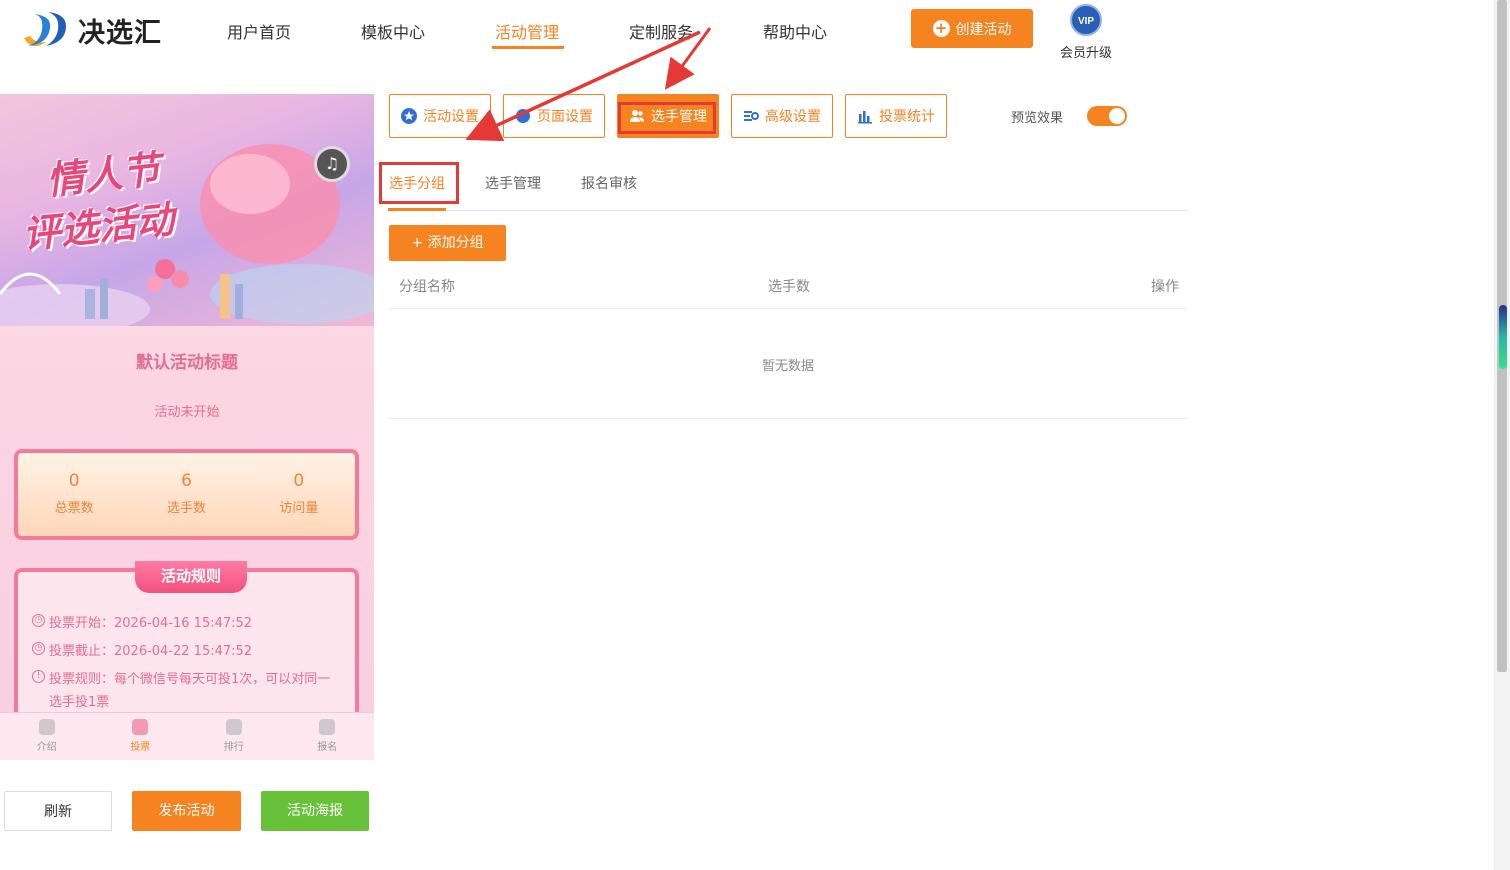  I want to click on tool-label: 页面设置, so click(565, 117).